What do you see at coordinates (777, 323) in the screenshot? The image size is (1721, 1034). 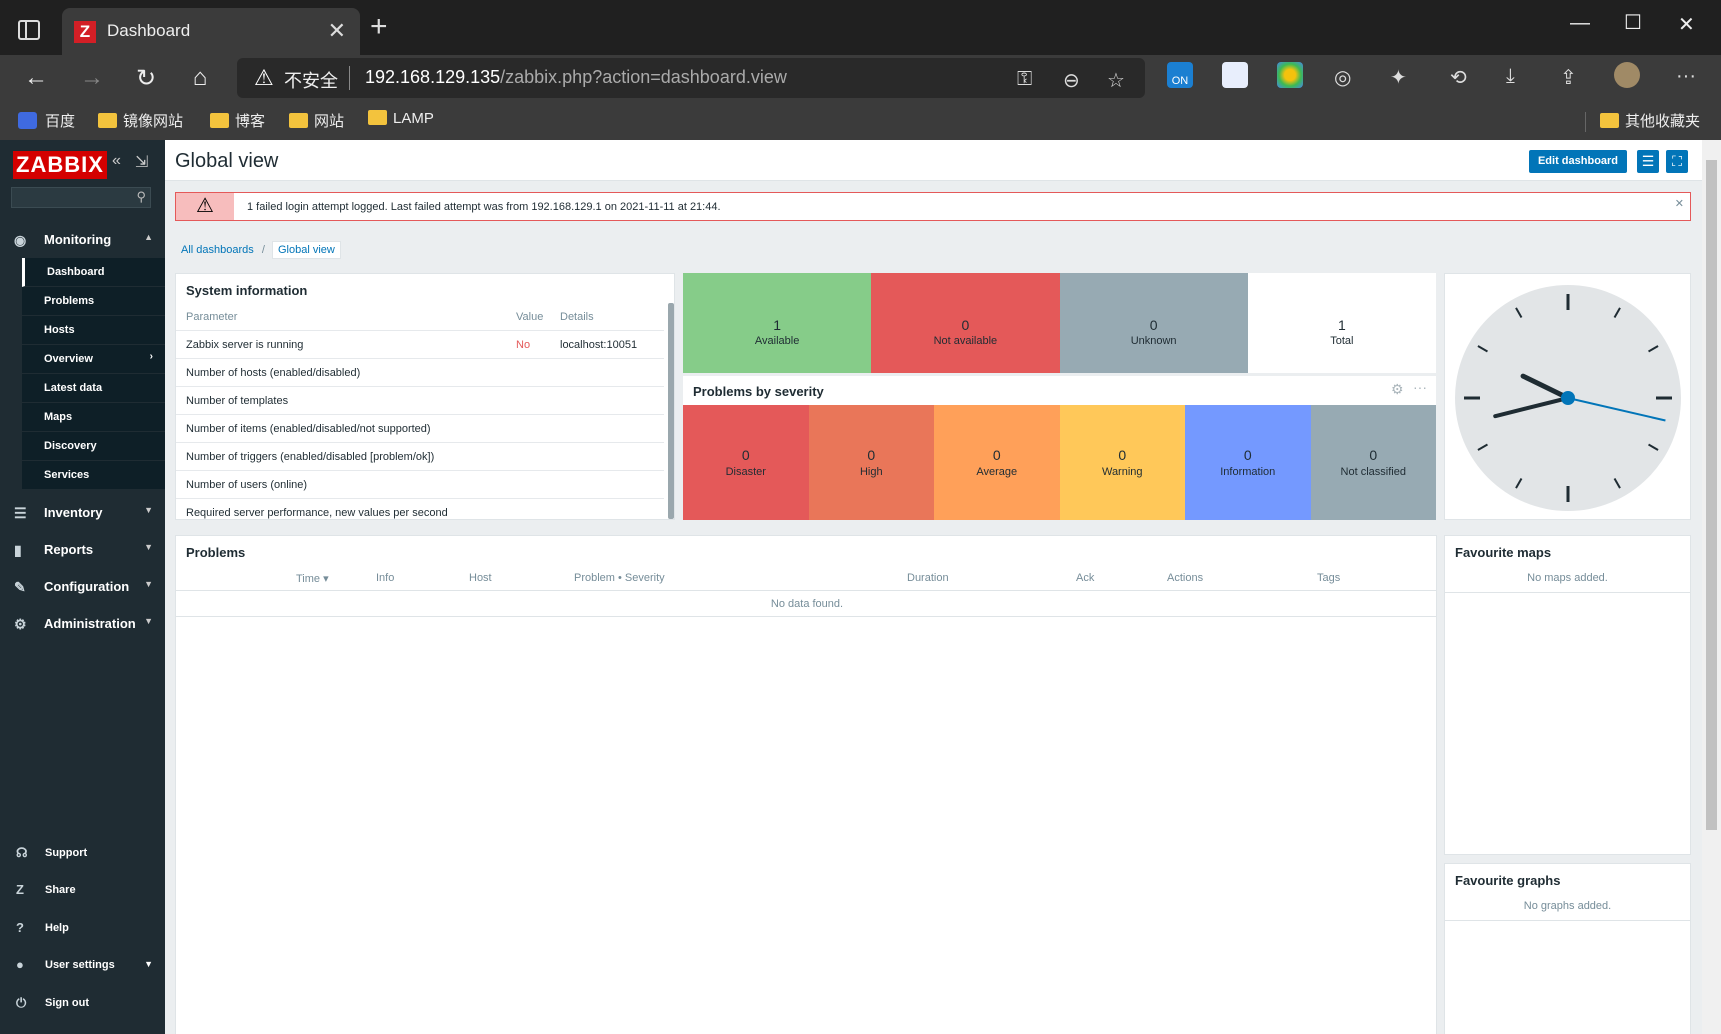 I see `host-availability-available: 1 Available` at bounding box center [777, 323].